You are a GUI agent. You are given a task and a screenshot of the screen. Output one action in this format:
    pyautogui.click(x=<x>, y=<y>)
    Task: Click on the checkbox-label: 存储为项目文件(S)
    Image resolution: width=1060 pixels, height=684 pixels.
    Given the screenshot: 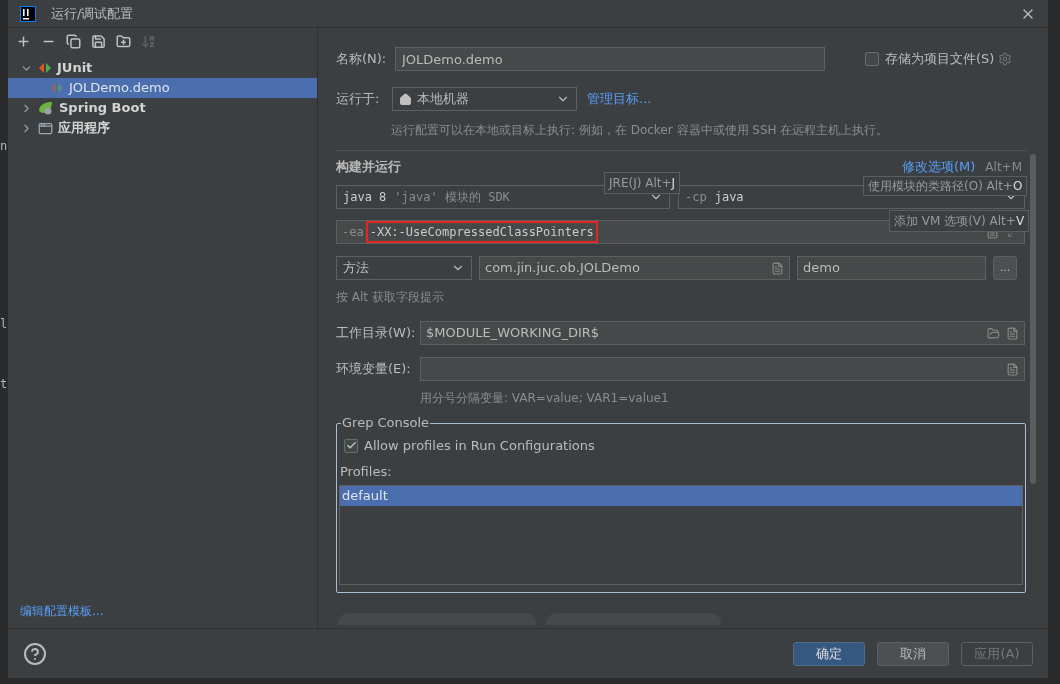 What is the action you would take?
    pyautogui.click(x=940, y=59)
    